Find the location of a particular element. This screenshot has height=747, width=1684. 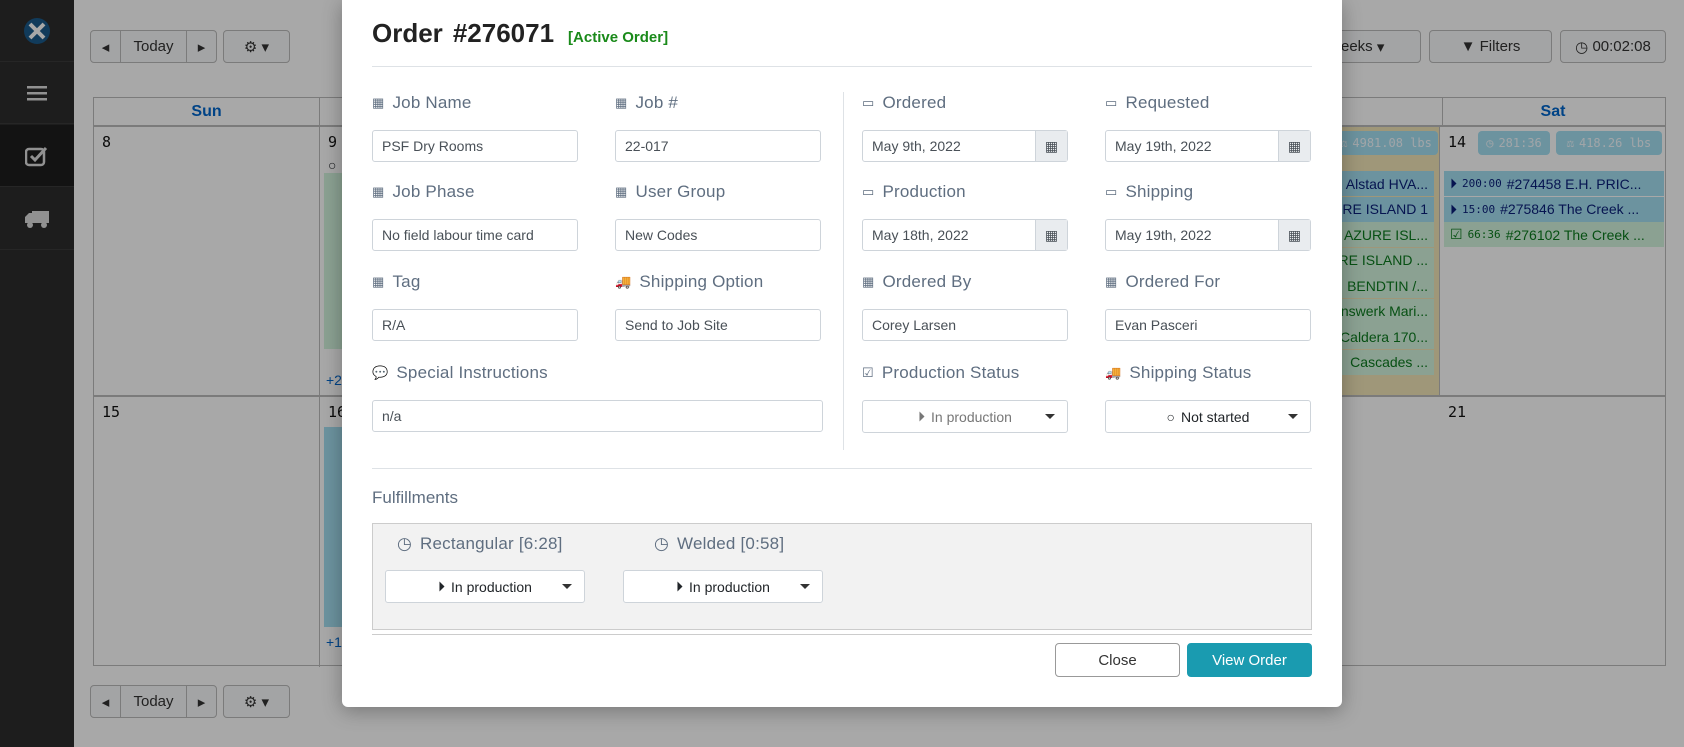

tag-label: ▦ Tag is located at coordinates (396, 281).